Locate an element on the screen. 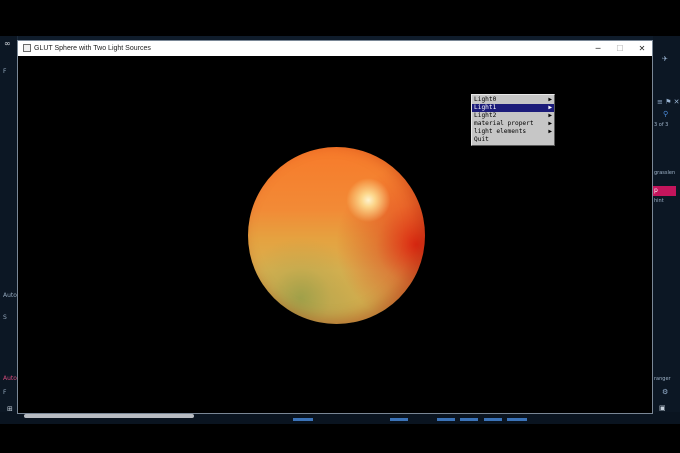  minimize-button: ─ is located at coordinates (598, 48).